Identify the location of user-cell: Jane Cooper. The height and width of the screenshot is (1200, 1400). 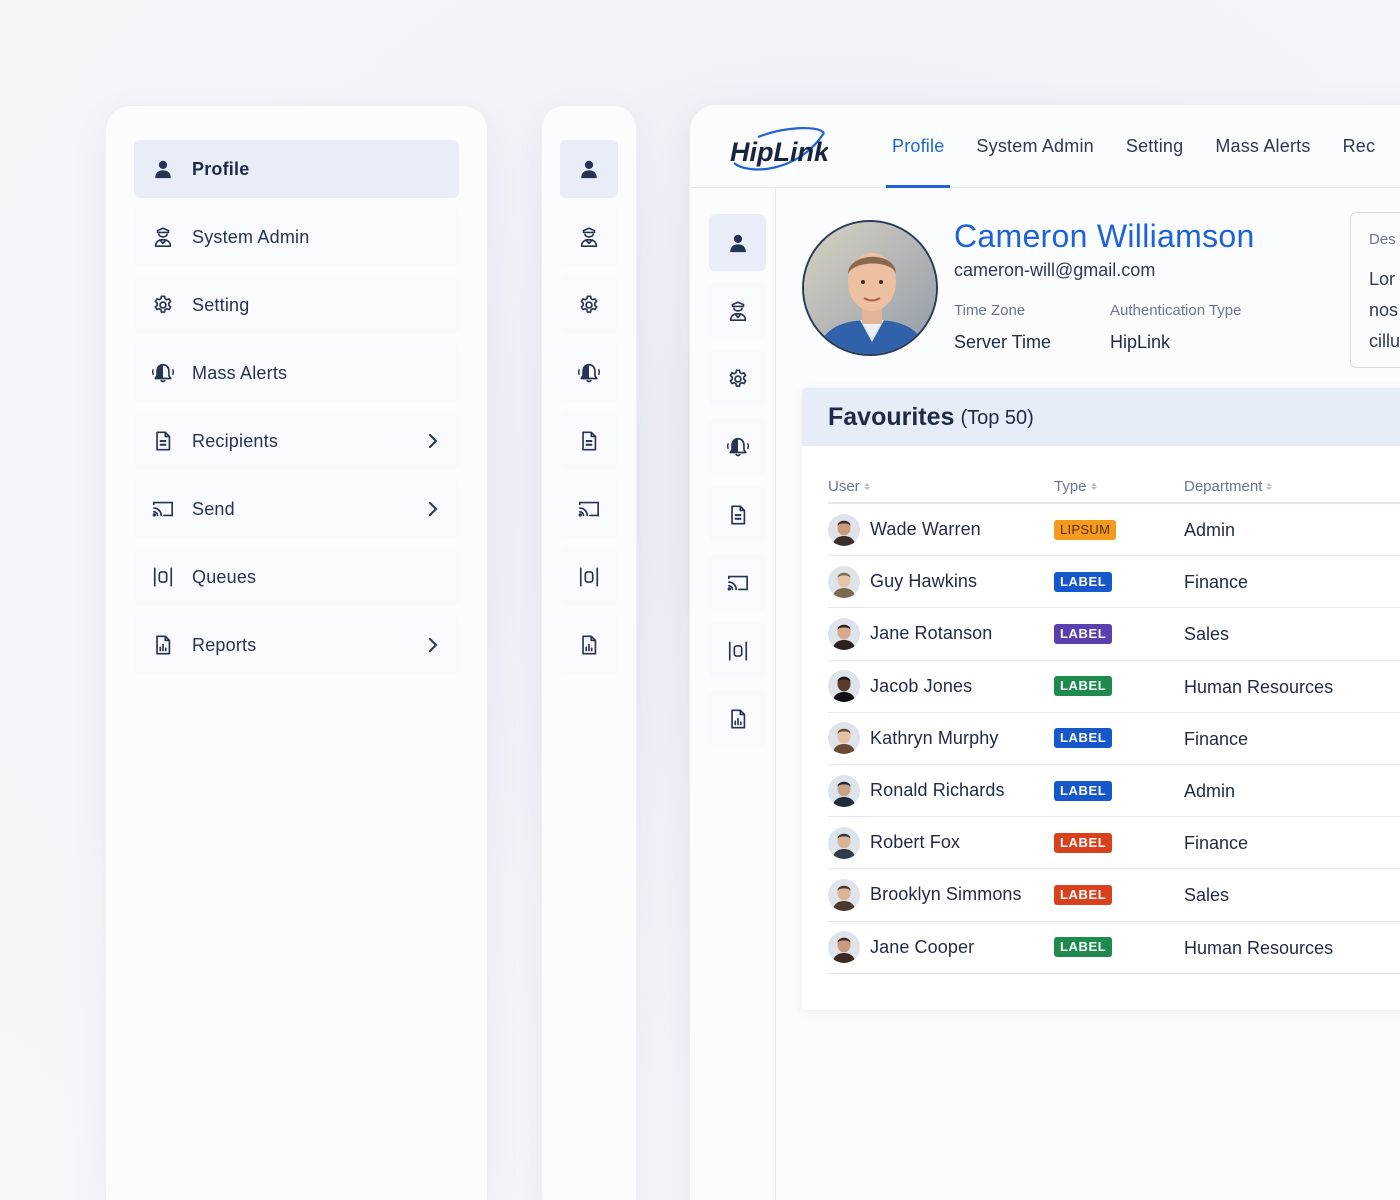
(941, 947).